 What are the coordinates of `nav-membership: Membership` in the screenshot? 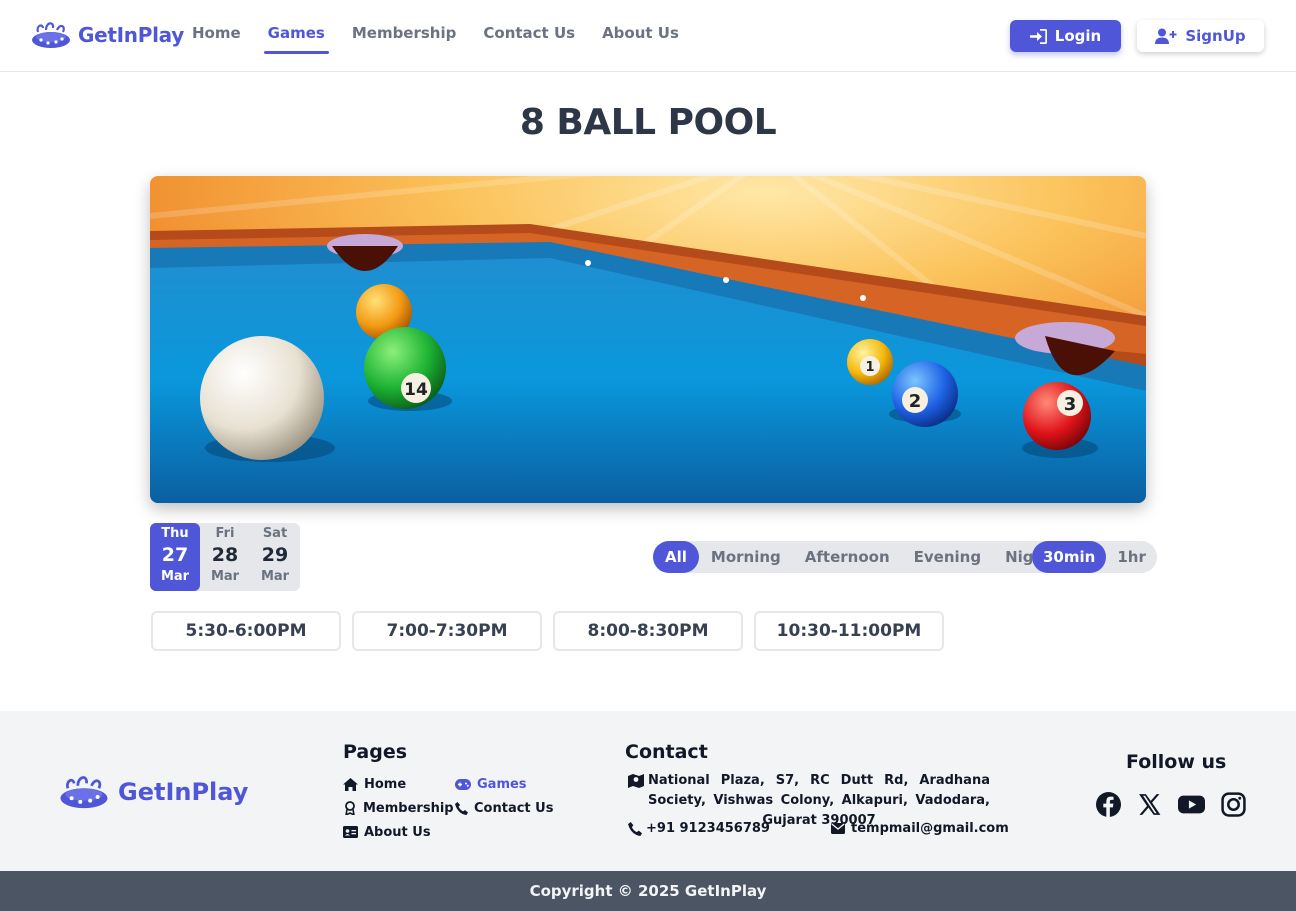 It's located at (404, 33).